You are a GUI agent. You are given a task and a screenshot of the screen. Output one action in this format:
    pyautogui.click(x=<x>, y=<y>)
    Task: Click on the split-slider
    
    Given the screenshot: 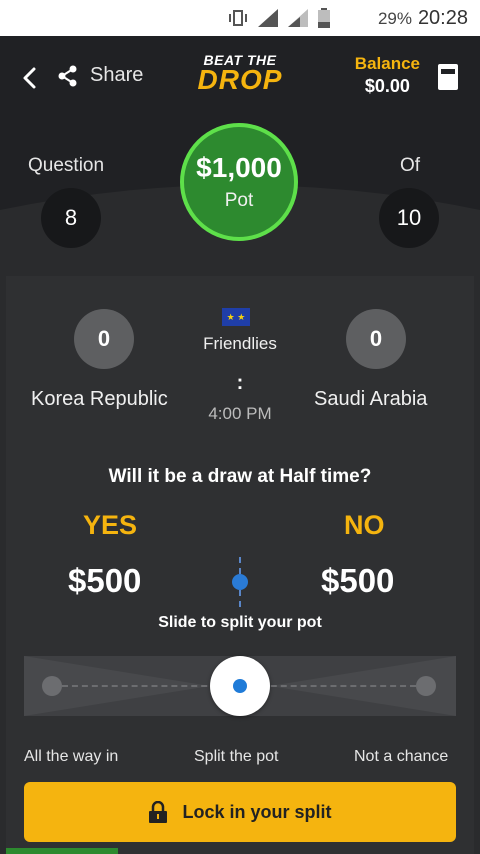 What is the action you would take?
    pyautogui.click(x=240, y=686)
    